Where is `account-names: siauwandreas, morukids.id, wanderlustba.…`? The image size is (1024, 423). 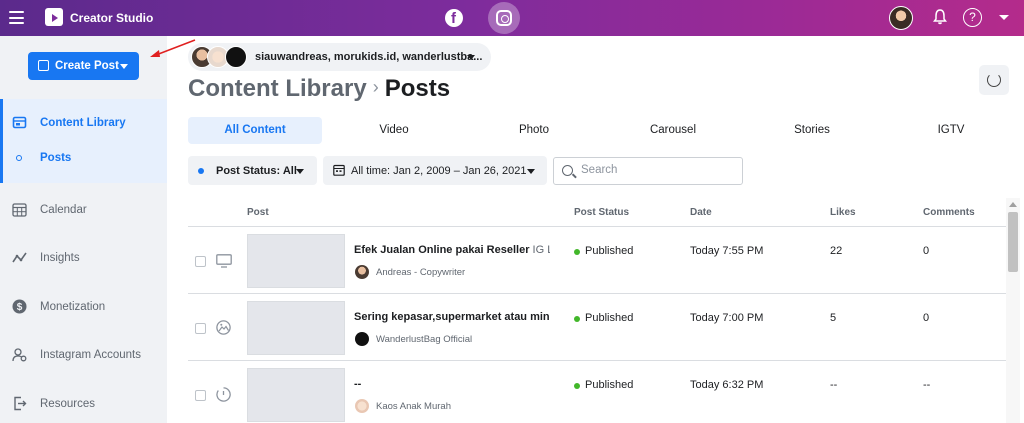 account-names: siauwandreas, morukids.id, wanderlustba.… is located at coordinates (369, 57).